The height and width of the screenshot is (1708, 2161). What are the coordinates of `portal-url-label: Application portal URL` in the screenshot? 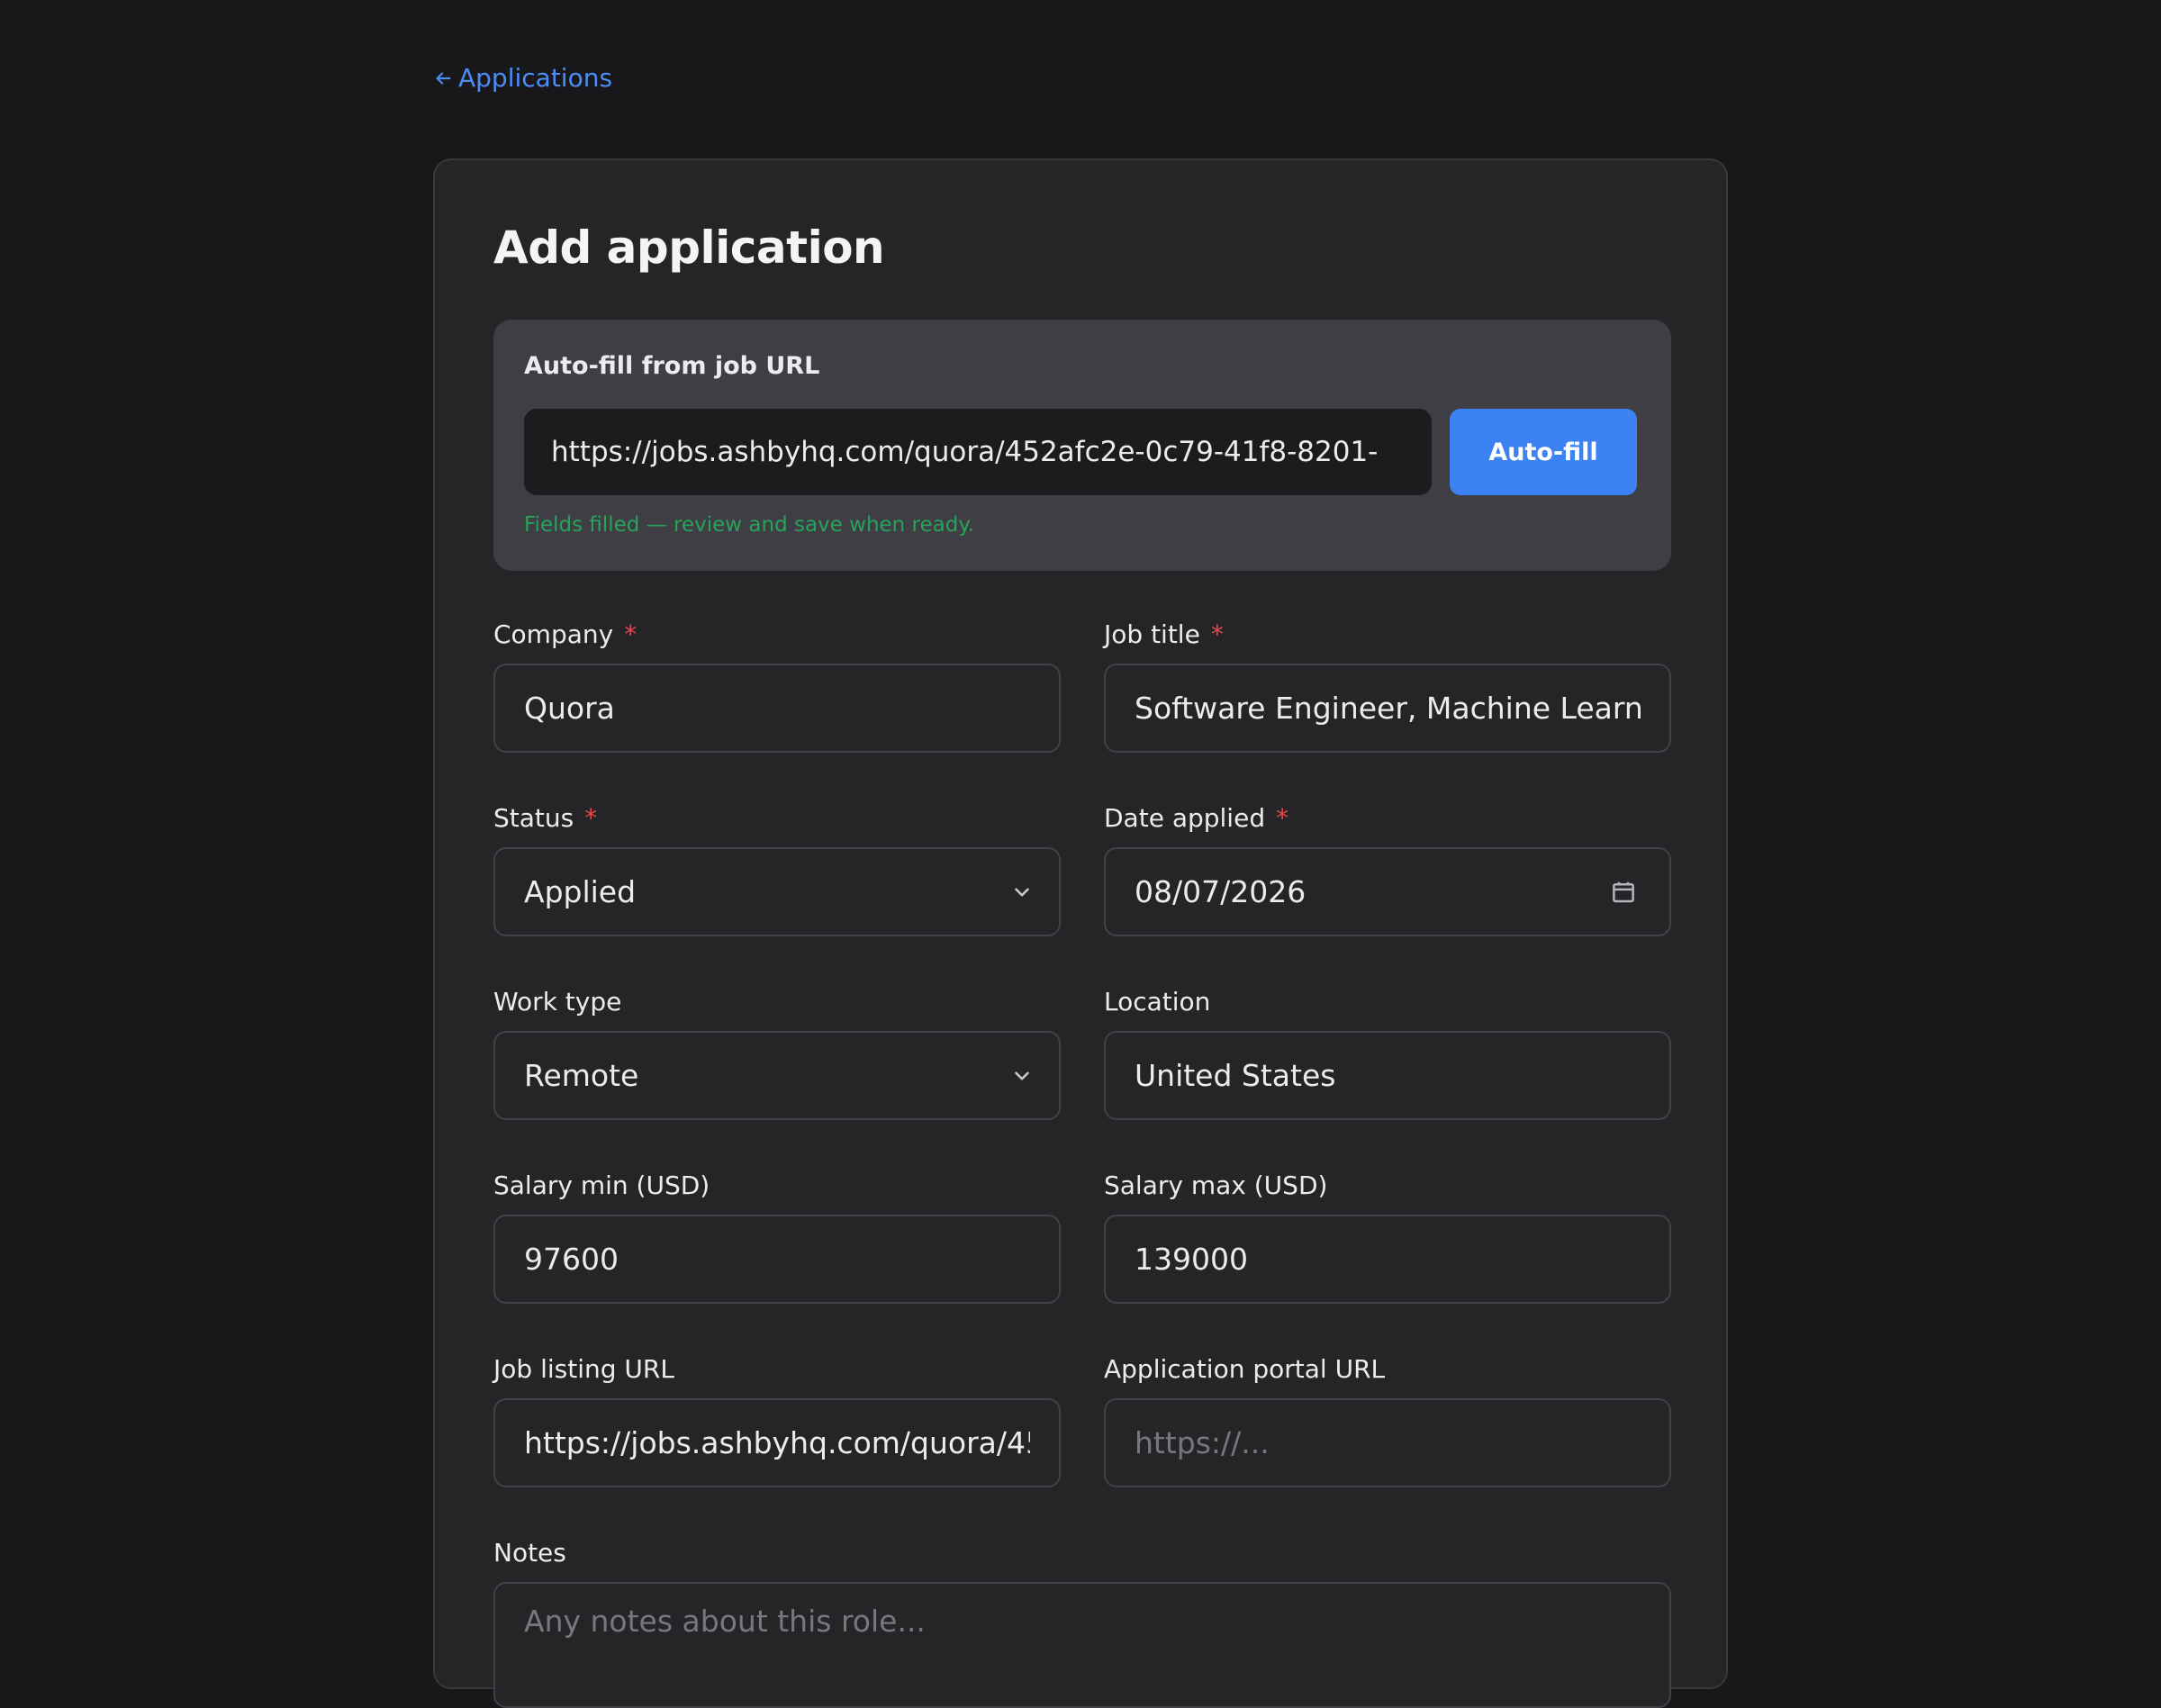 It's located at (1387, 1368).